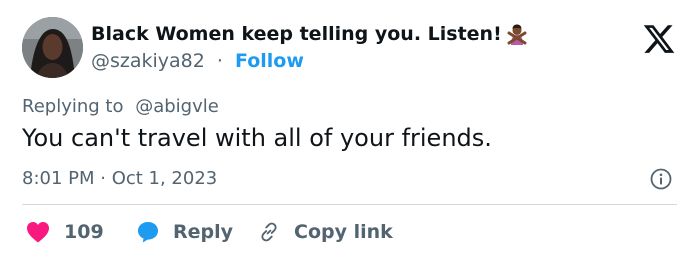  What do you see at coordinates (349, 204) in the screenshot?
I see `divider` at bounding box center [349, 204].